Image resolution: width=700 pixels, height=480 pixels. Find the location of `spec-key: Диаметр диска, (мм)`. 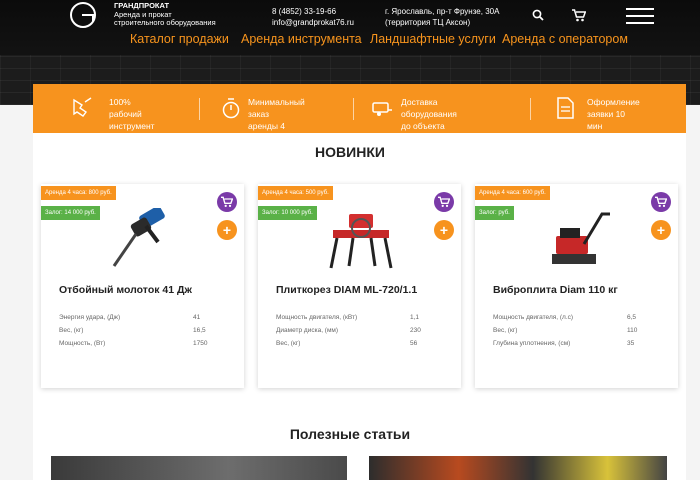

spec-key: Диаметр диска, (мм) is located at coordinates (307, 330).